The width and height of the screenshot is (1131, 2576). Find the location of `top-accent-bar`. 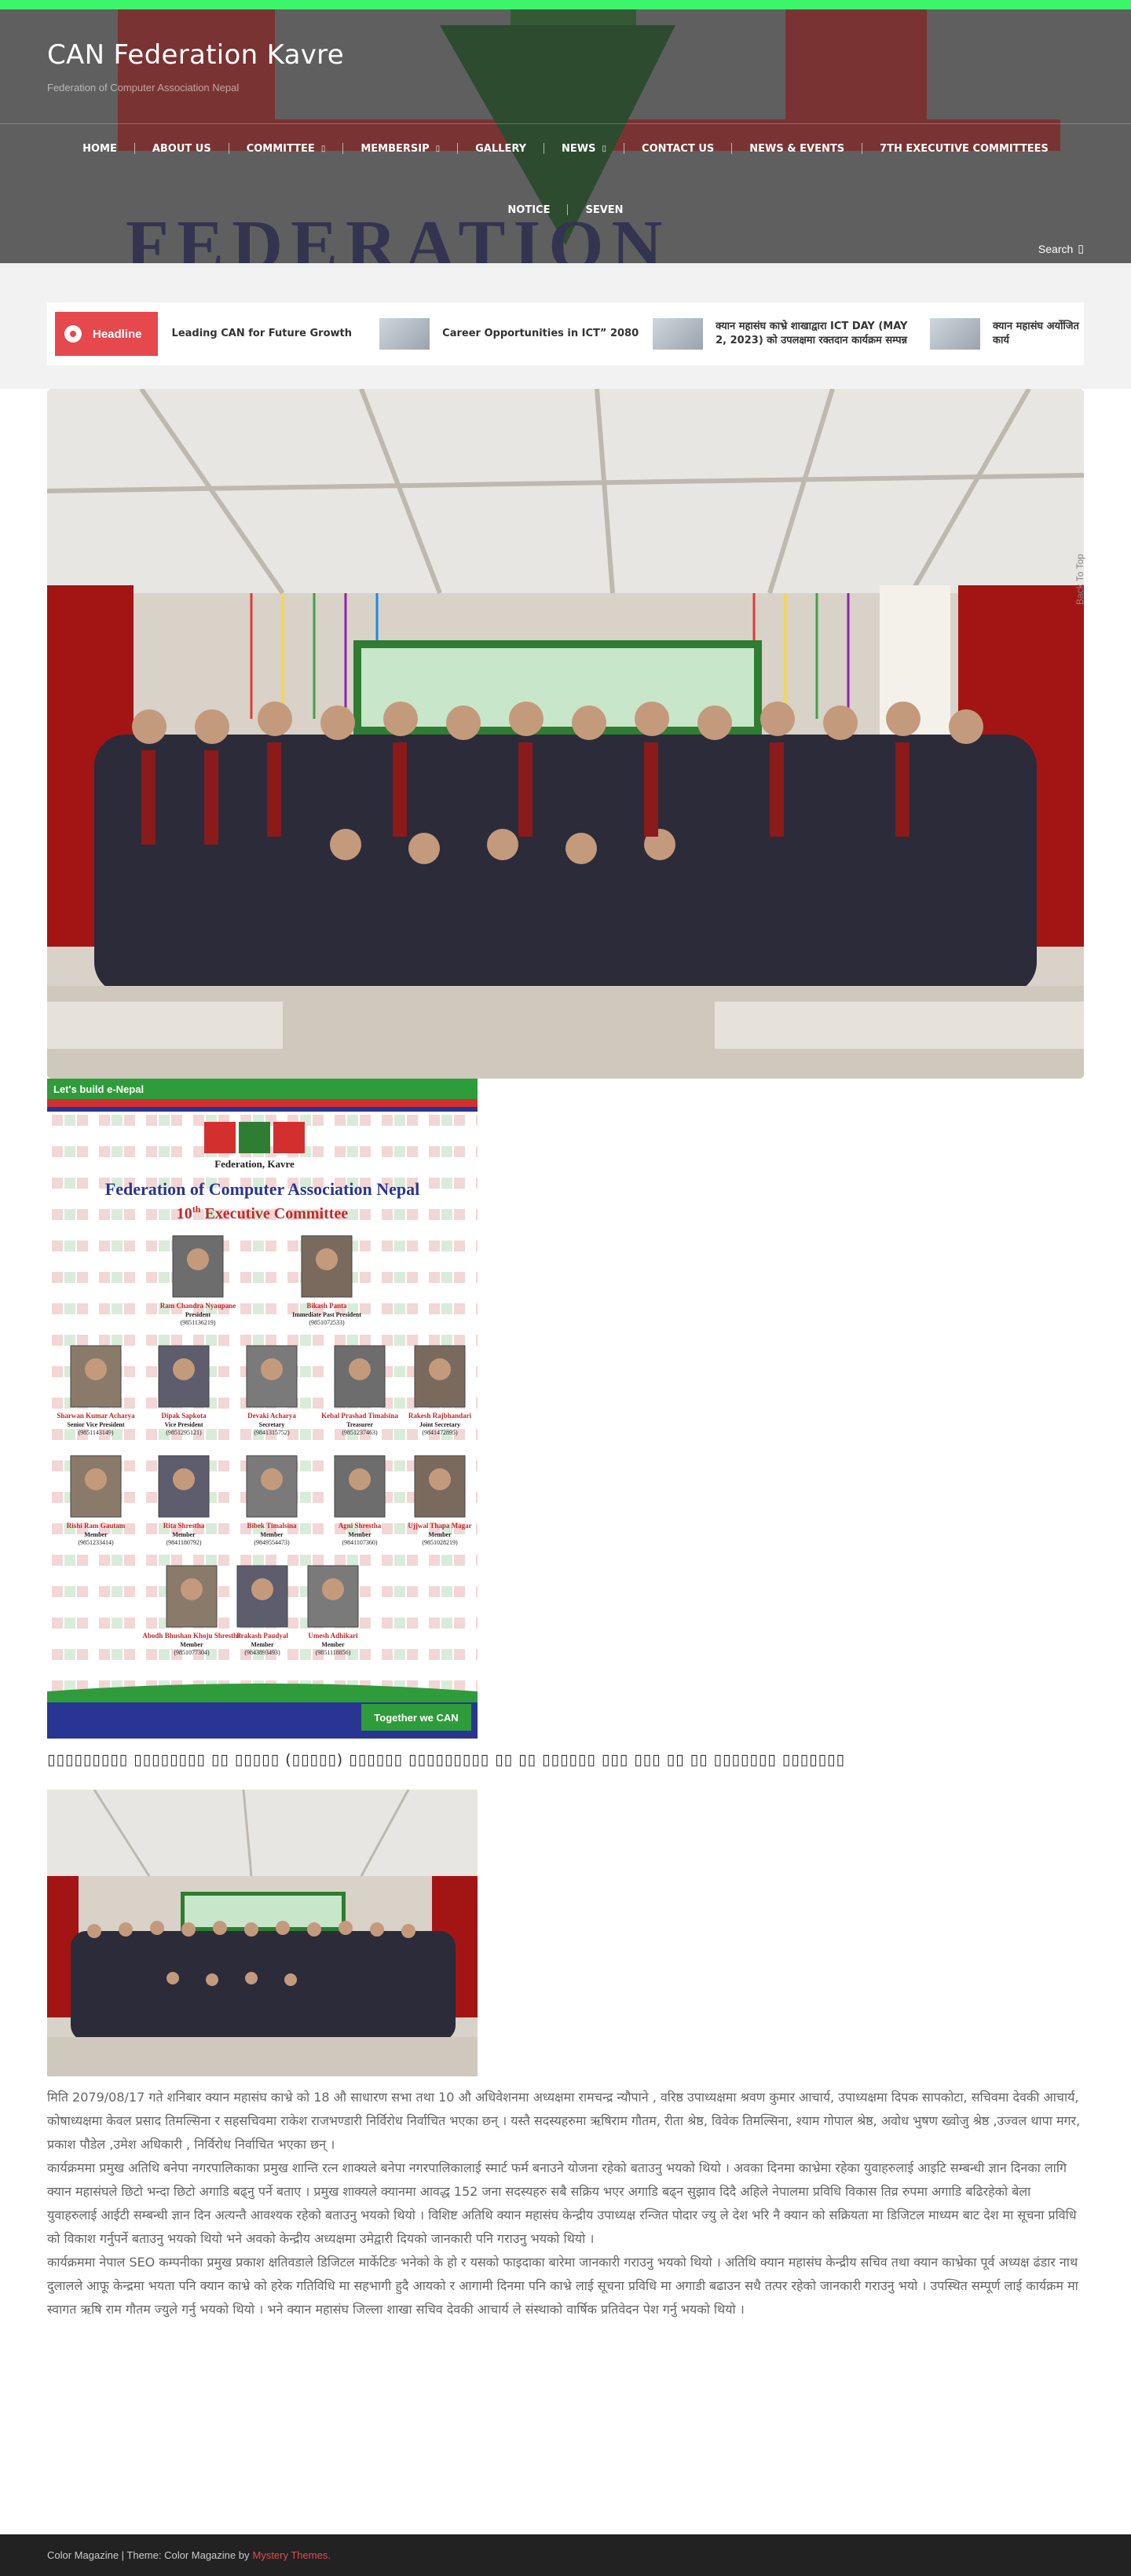

top-accent-bar is located at coordinates (565, 4).